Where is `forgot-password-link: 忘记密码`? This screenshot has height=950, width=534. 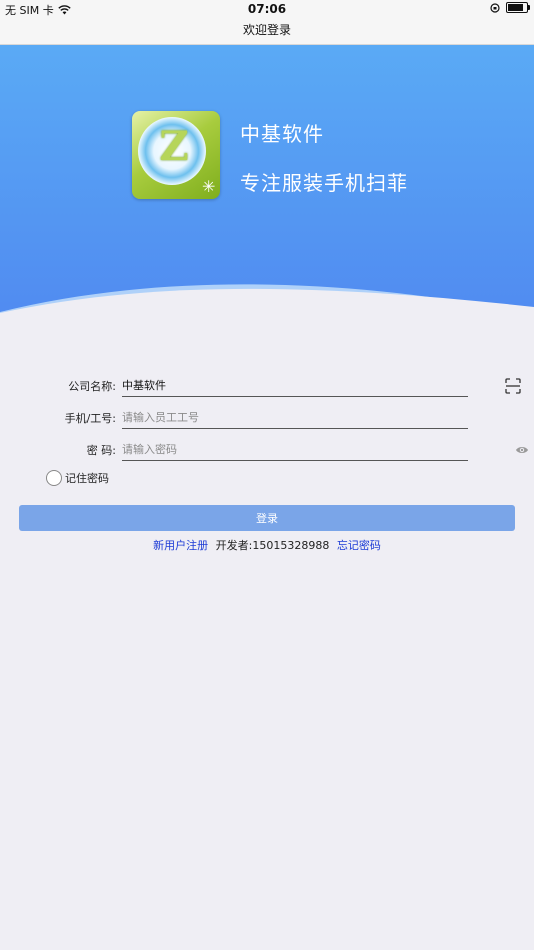
forgot-password-link: 忘记密码 is located at coordinates (359, 545).